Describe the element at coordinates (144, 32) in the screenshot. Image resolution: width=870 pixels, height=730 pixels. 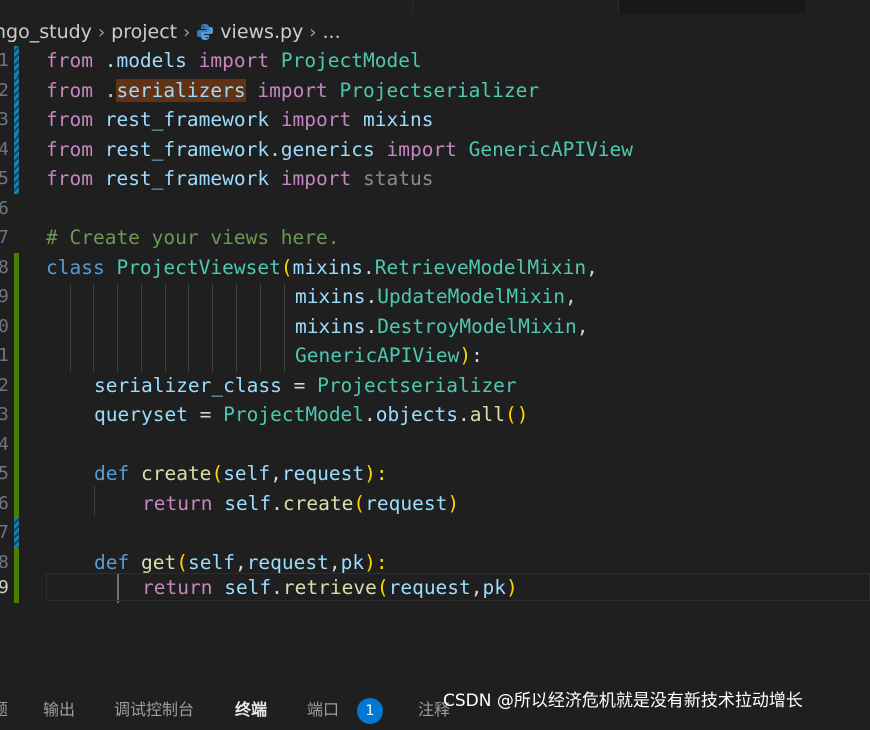
I see `breadcrumb-folder: project` at that location.